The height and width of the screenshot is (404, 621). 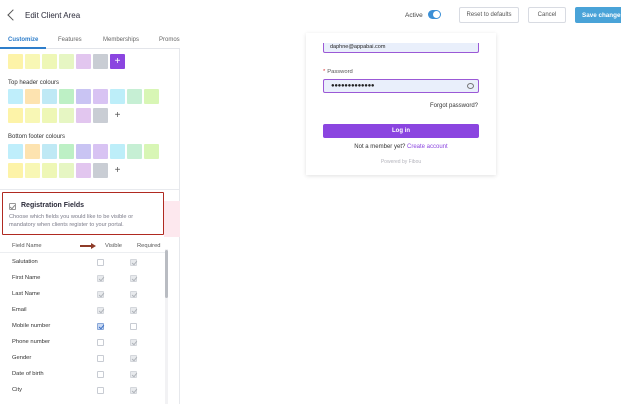 What do you see at coordinates (31, 342) in the screenshot?
I see `field-label: Phone number` at bounding box center [31, 342].